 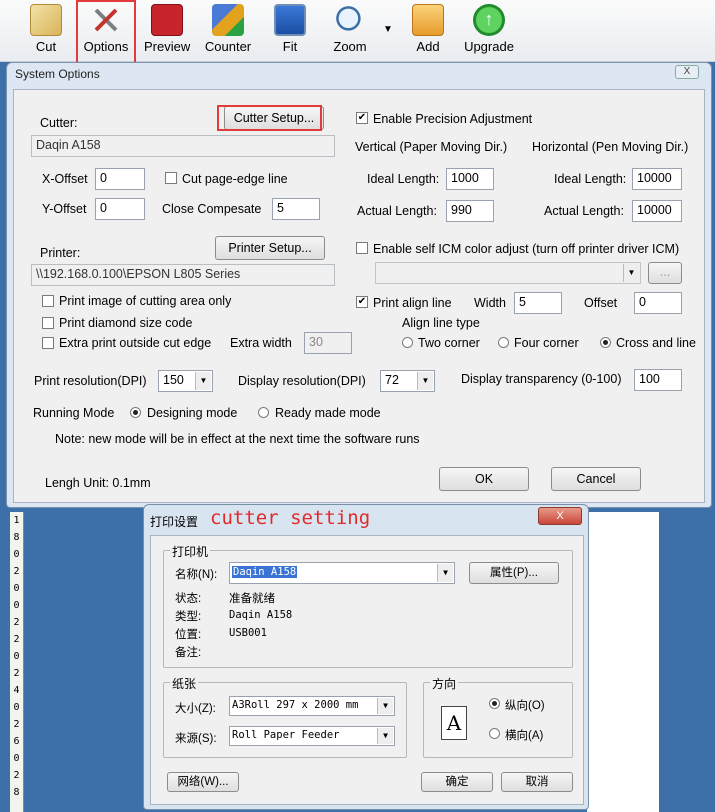 What do you see at coordinates (453, 119) in the screenshot?
I see `enable-precision-label: Enable Precision Adjustment` at bounding box center [453, 119].